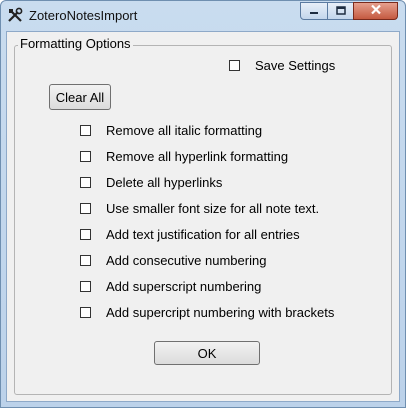 This screenshot has height=408, width=406. What do you see at coordinates (85, 130) in the screenshot?
I see `option-remove-italic-checkbox` at bounding box center [85, 130].